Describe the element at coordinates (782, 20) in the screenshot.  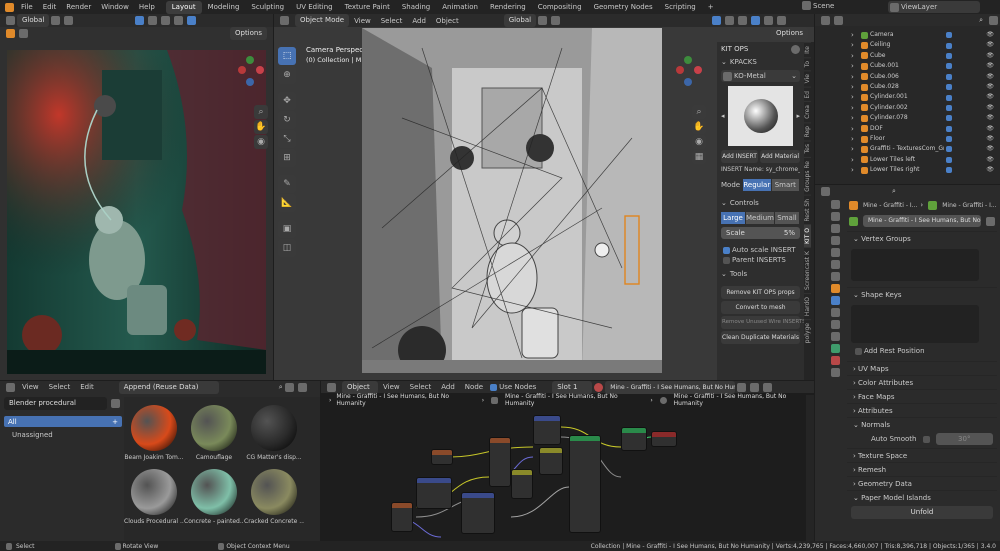
I see `shading-rendered-icon` at that location.